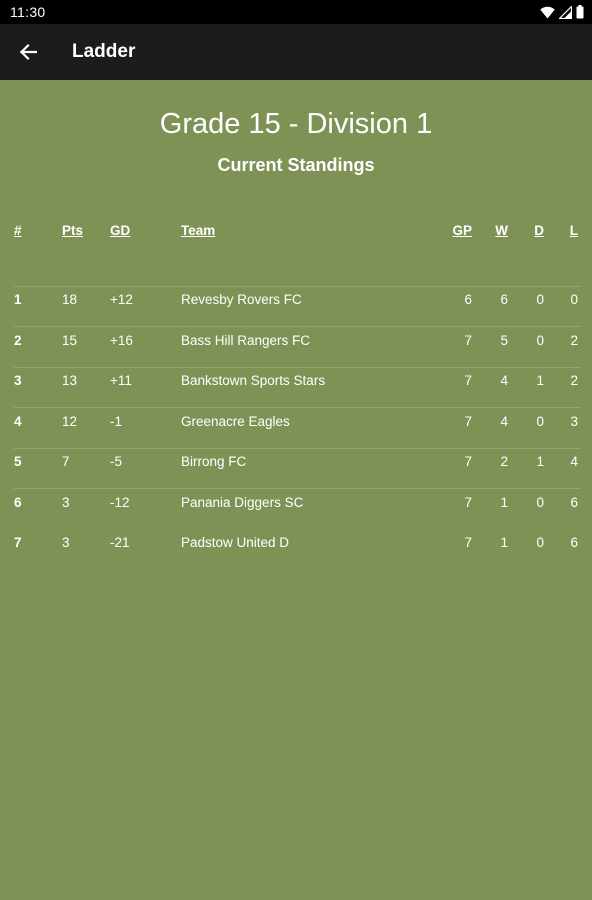  What do you see at coordinates (72, 231) in the screenshot?
I see `column-header-points: Pts` at bounding box center [72, 231].